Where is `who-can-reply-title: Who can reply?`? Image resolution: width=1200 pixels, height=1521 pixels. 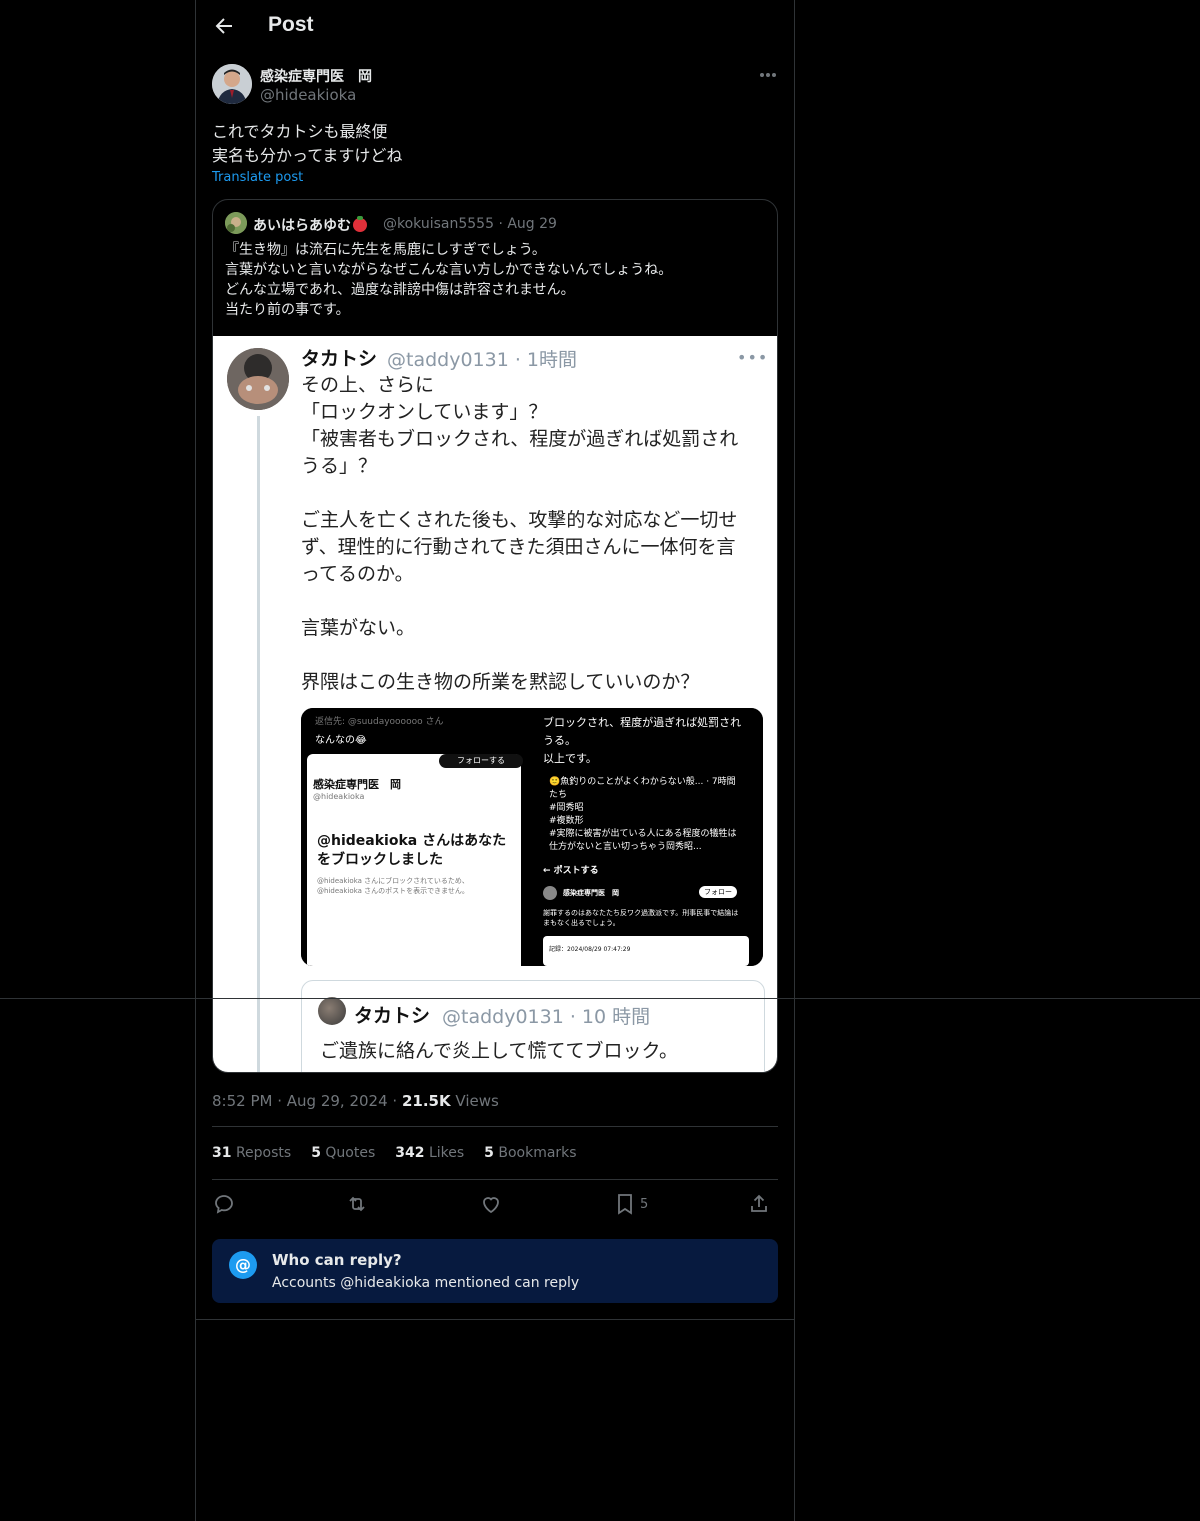
who-can-reply-title: Who can reply? is located at coordinates (337, 1260).